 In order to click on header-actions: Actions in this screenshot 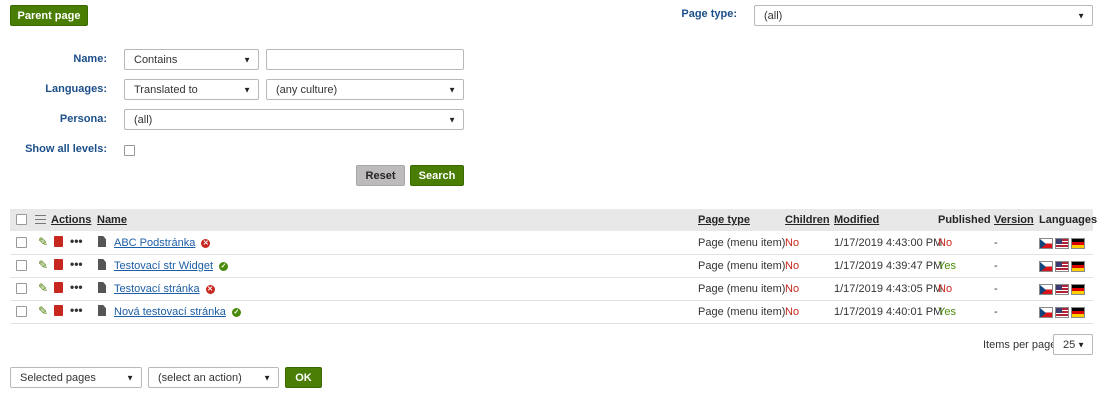, I will do `click(71, 220)`.